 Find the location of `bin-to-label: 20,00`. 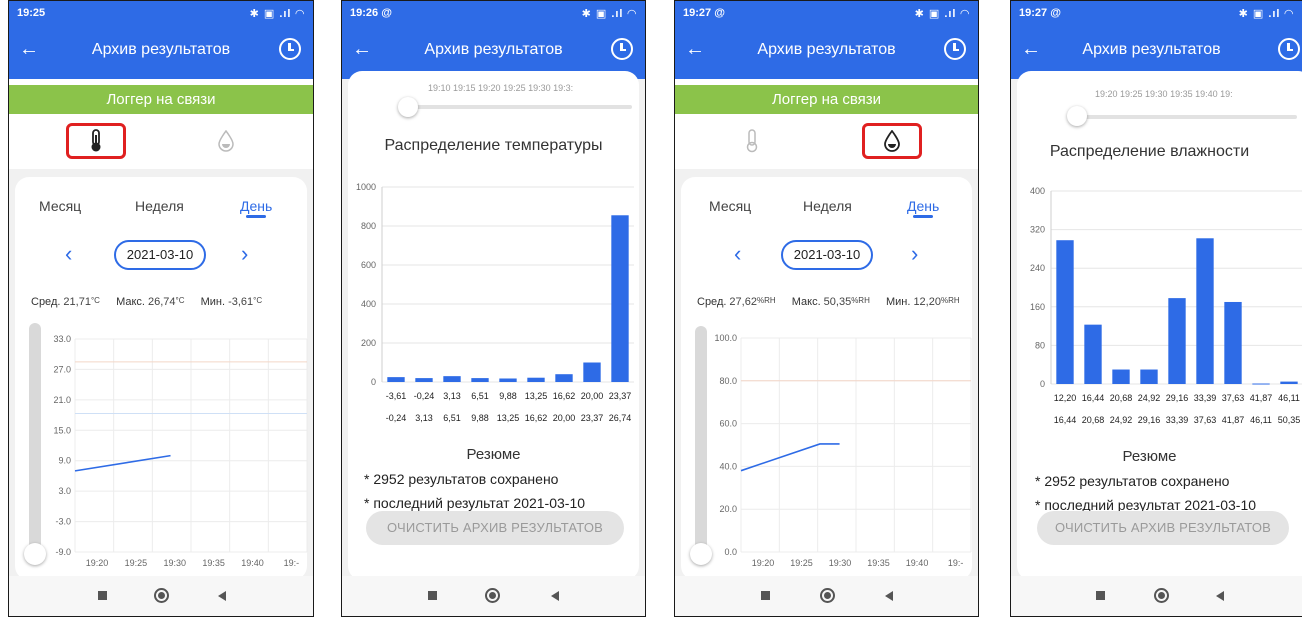

bin-to-label: 20,00 is located at coordinates (564, 418).